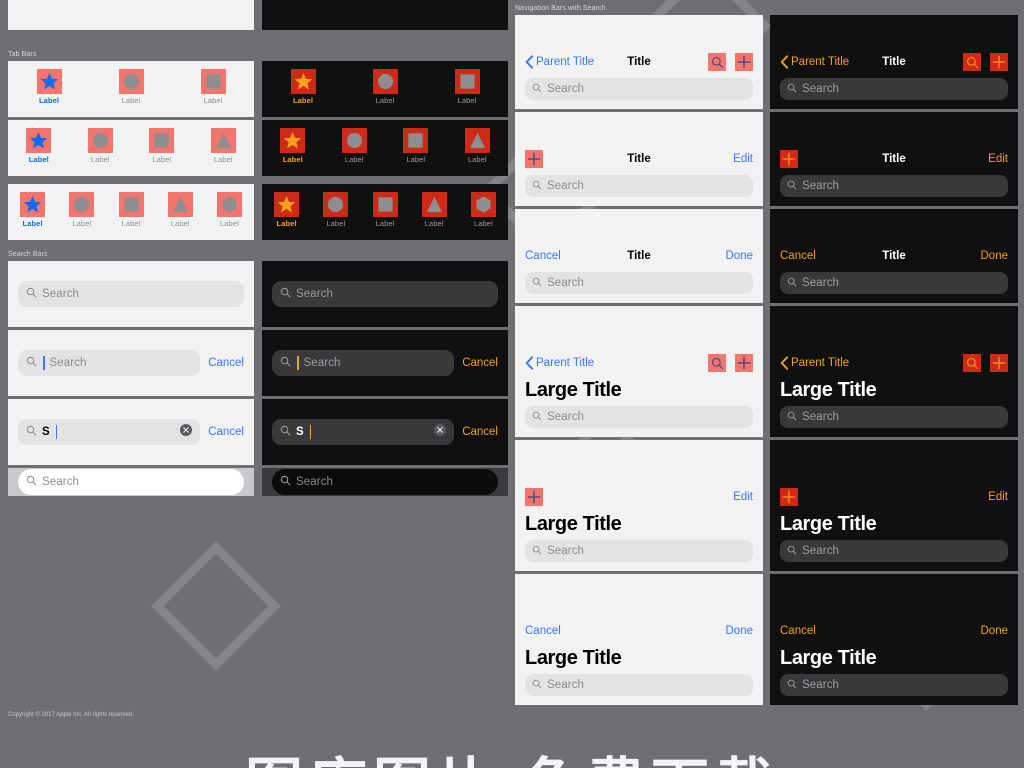 The height and width of the screenshot is (768, 1024). What do you see at coordinates (213, 81) in the screenshot?
I see `square-icon` at bounding box center [213, 81].